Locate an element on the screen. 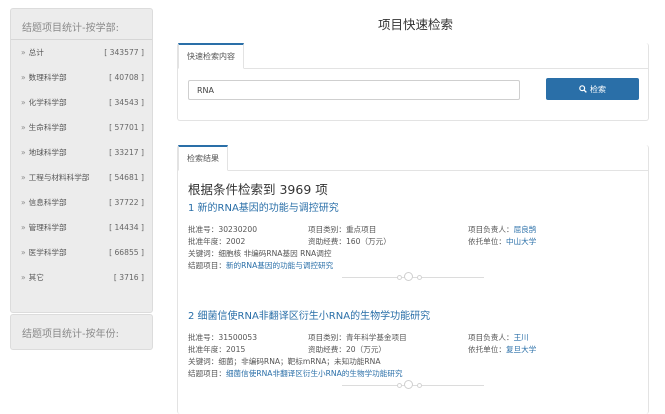 The width and height of the screenshot is (665, 414). report-line: 结题项目：新的RNA基因的功能与调控研究 is located at coordinates (261, 265).